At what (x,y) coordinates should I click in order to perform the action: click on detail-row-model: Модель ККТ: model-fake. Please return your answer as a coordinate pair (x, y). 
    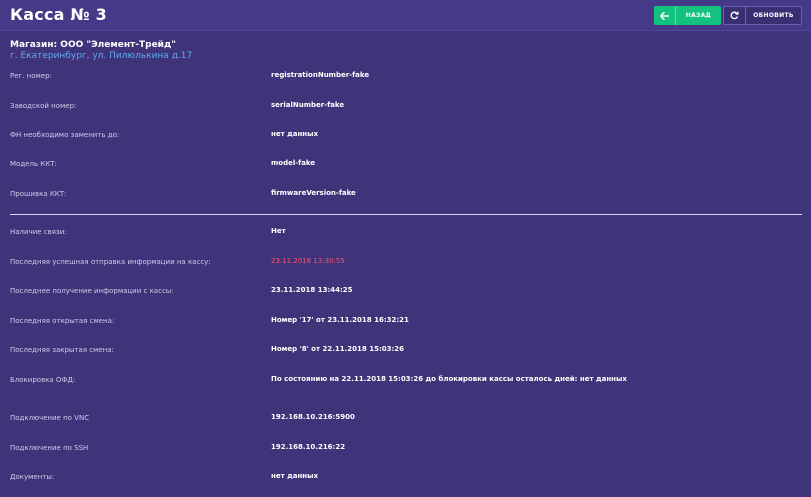
    Looking at the image, I should click on (405, 165).